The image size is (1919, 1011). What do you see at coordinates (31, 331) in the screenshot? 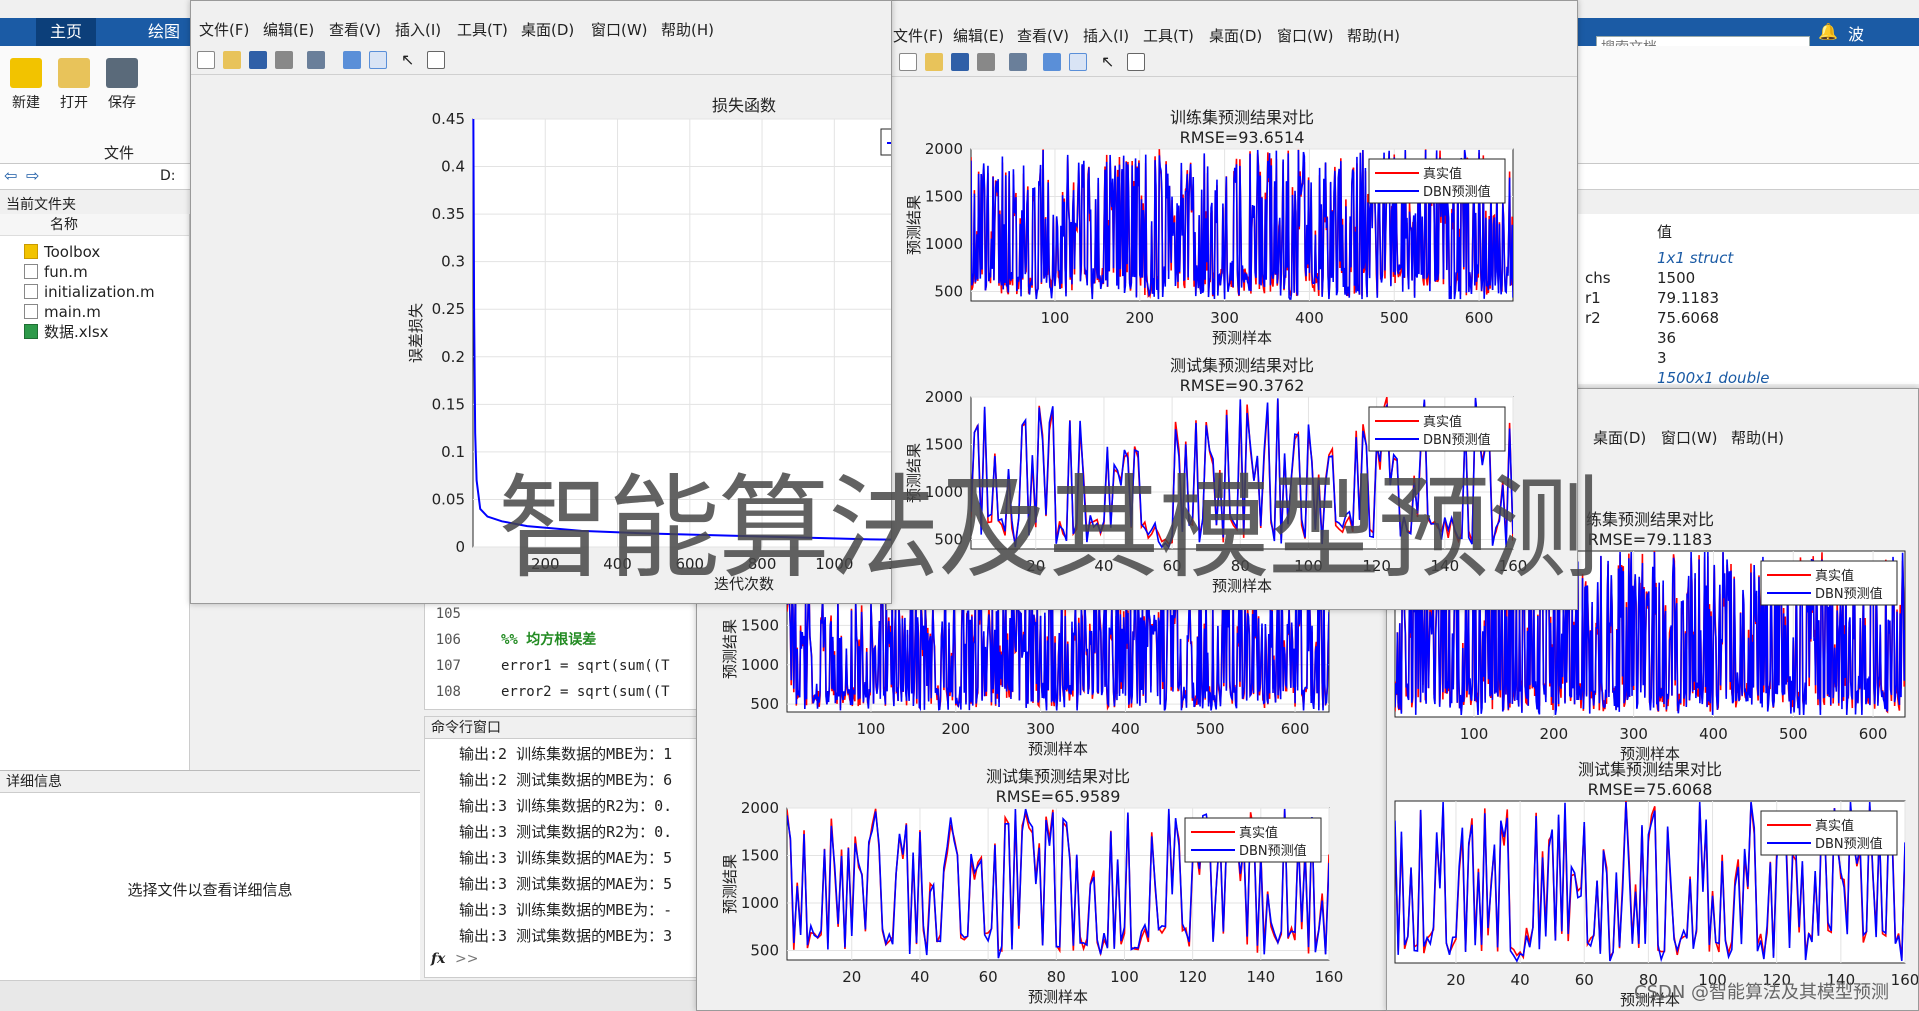
I see `excel-file-icon` at bounding box center [31, 331].